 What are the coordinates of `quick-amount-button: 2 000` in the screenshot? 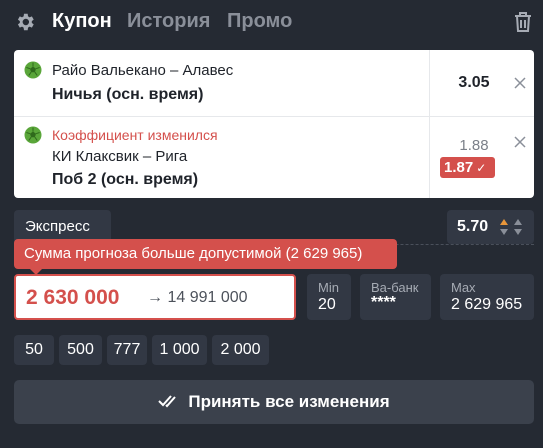 It's located at (240, 350).